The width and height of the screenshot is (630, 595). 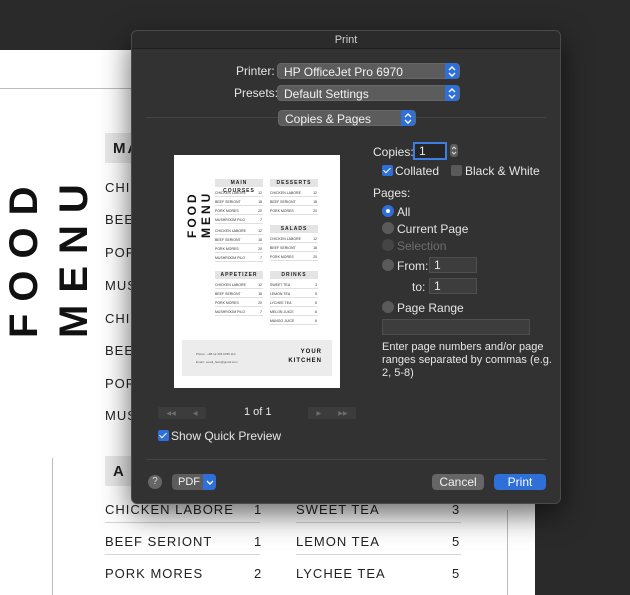 What do you see at coordinates (258, 412) in the screenshot?
I see `page-indicator: 1 of 1` at bounding box center [258, 412].